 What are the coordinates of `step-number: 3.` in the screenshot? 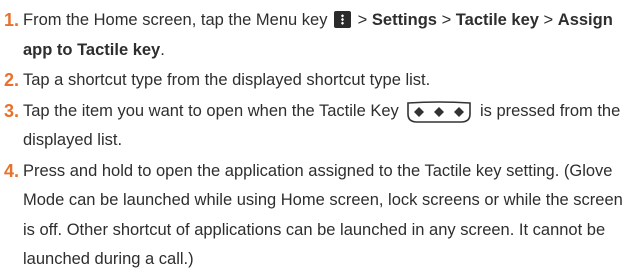 It's located at (12, 110).